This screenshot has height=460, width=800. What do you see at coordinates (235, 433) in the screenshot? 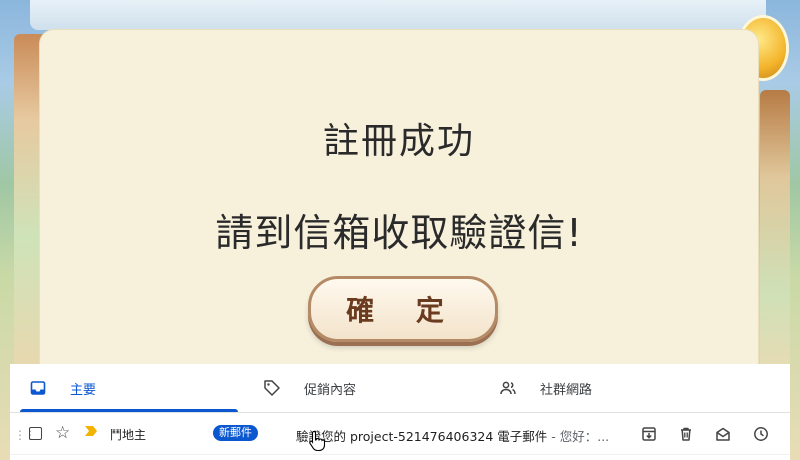
I see `new-mail-badge: 新郵件` at bounding box center [235, 433].